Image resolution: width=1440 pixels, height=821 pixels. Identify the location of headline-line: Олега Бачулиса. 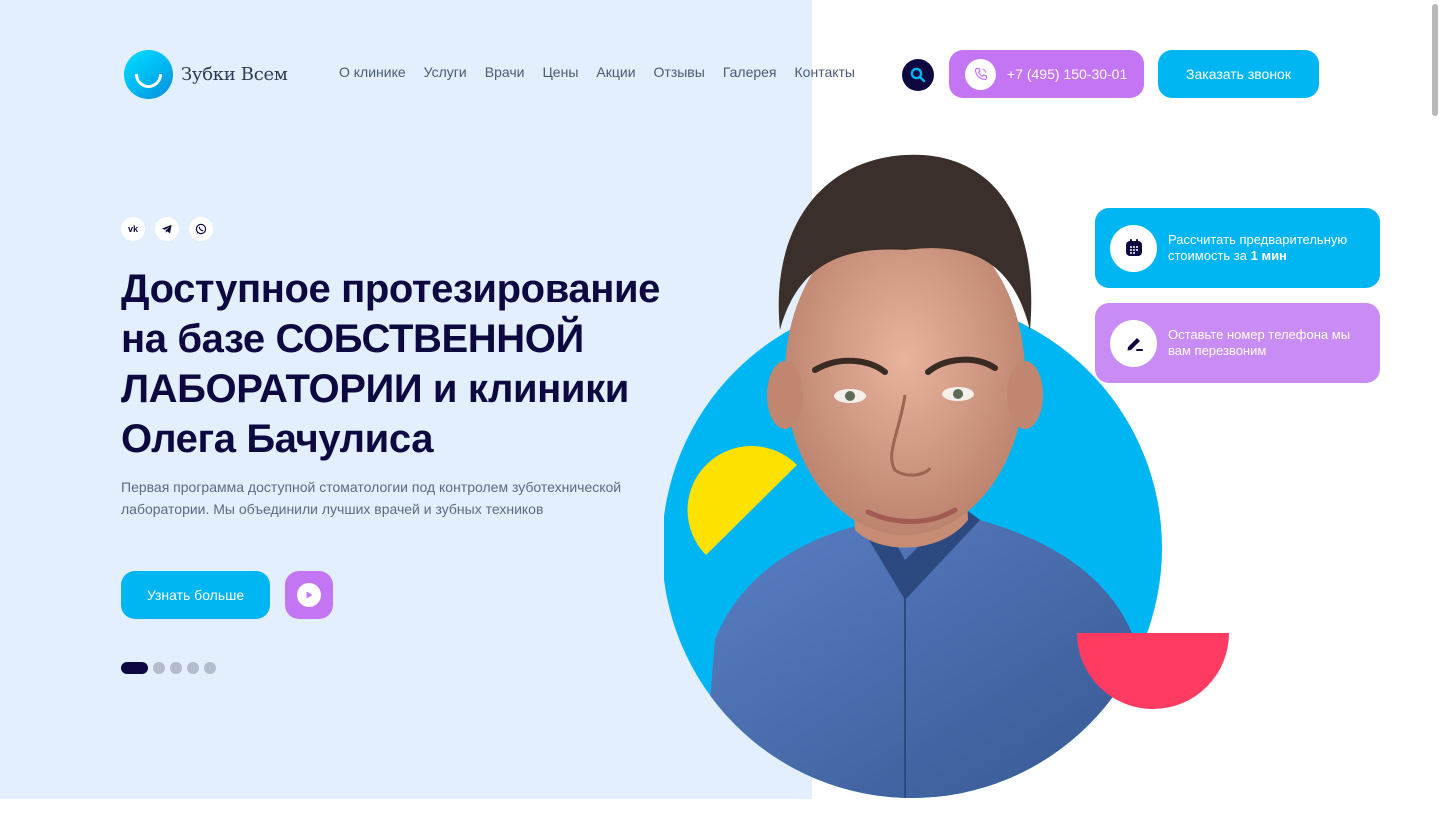
(277, 439).